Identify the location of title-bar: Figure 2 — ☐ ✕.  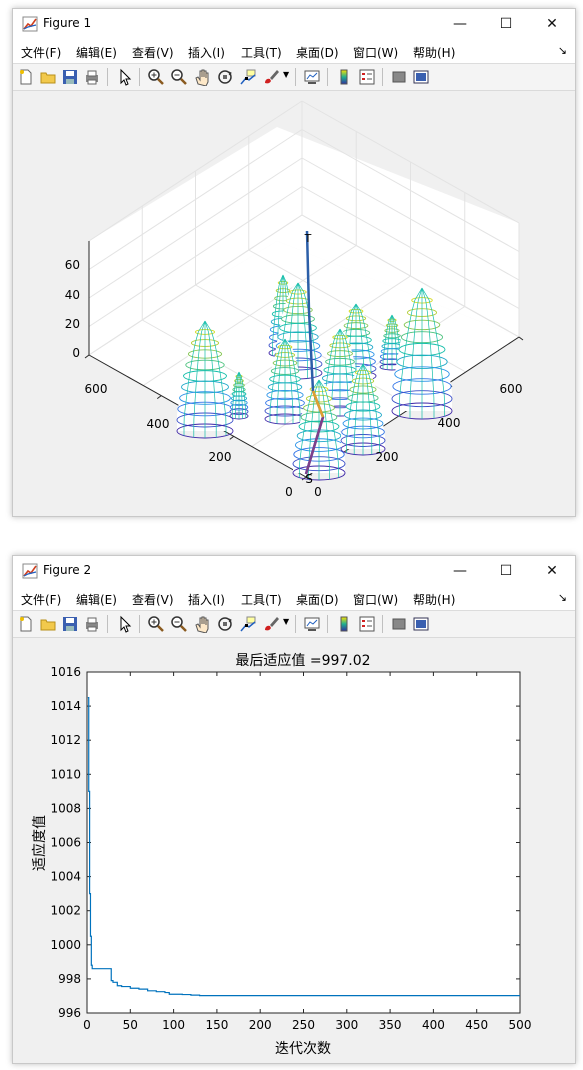
(294, 571).